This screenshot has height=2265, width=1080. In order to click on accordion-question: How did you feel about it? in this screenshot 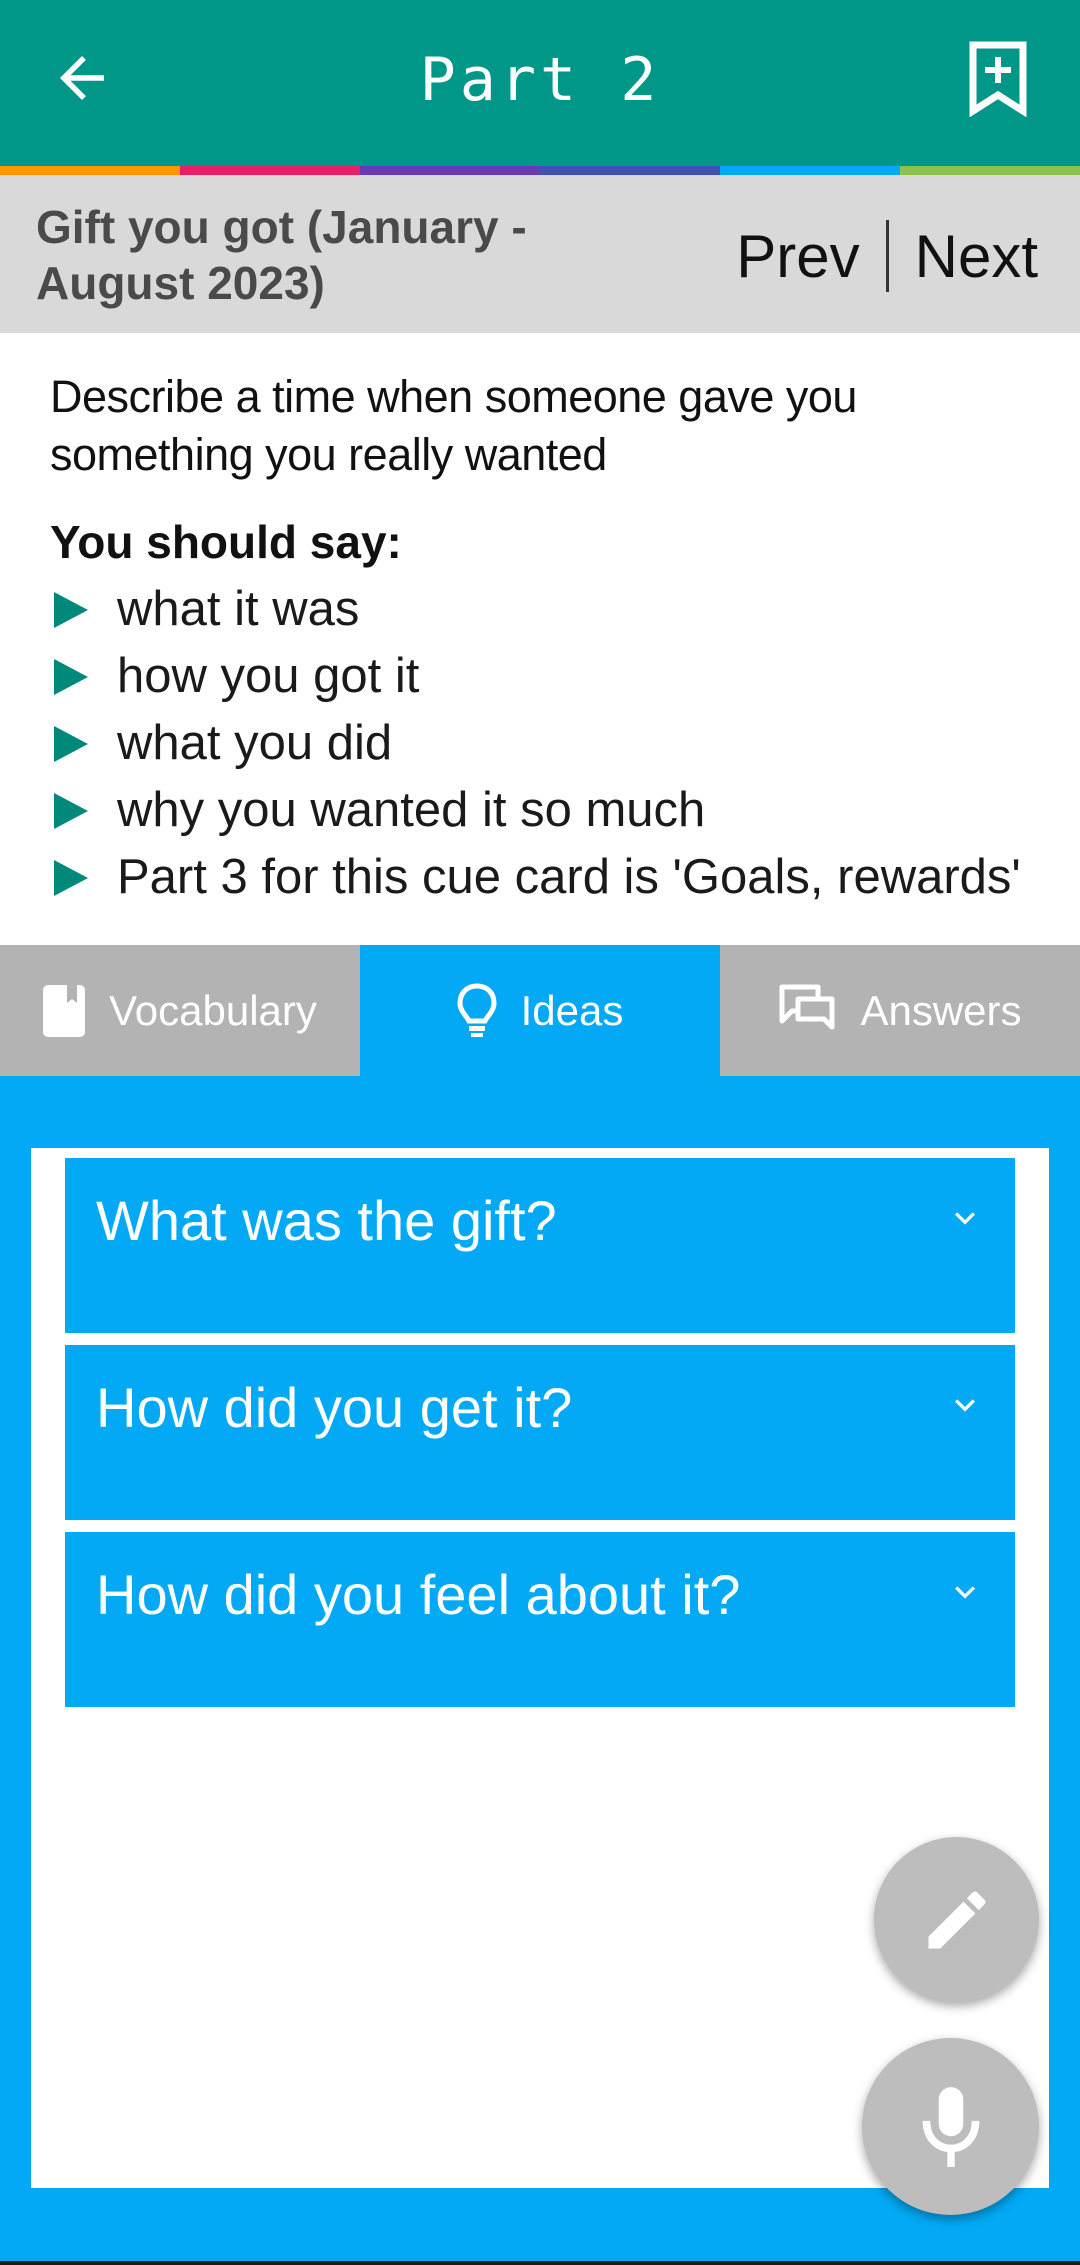, I will do `click(418, 1594)`.